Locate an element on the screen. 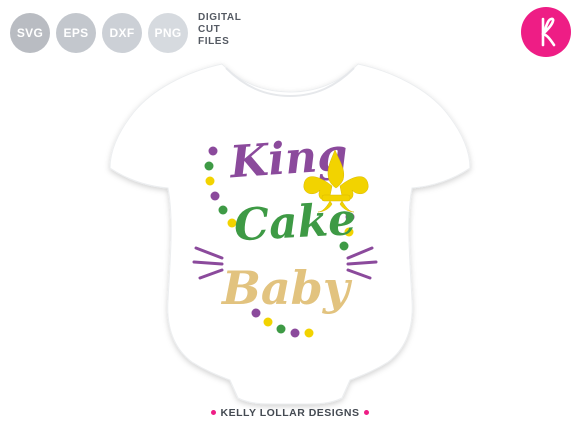  footer-brand: KELLY LOLLAR DESIGNS is located at coordinates (290, 413).